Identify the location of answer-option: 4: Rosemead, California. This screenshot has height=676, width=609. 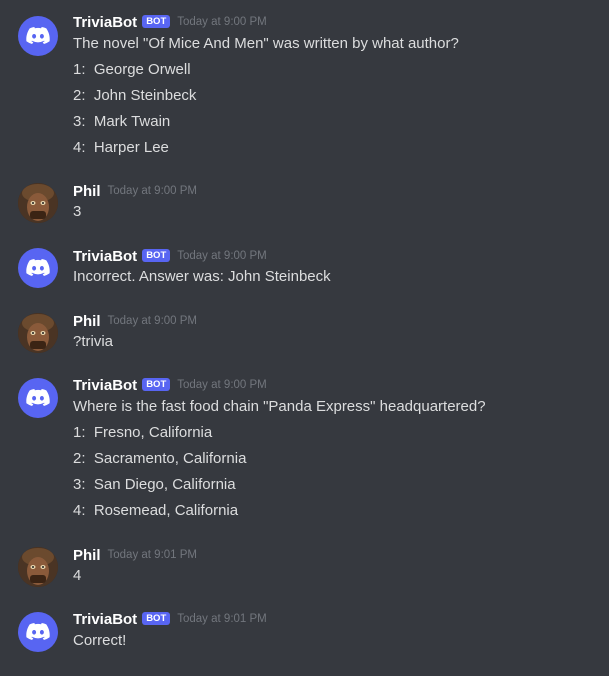
(156, 510).